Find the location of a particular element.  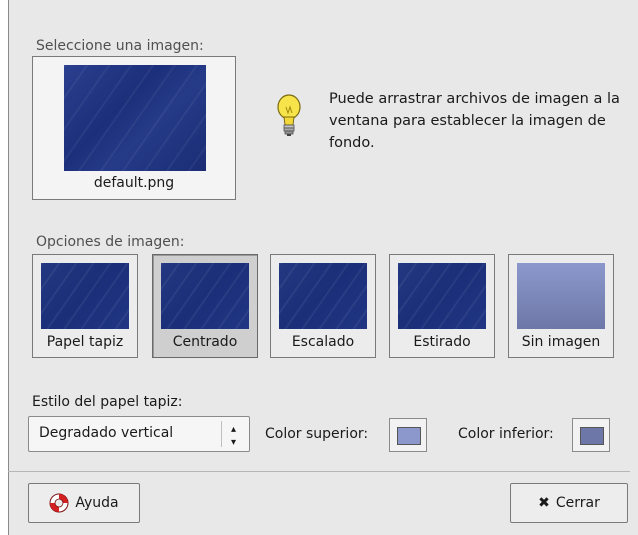

wallpaper-style-value: Degradado vertical is located at coordinates (106, 433).